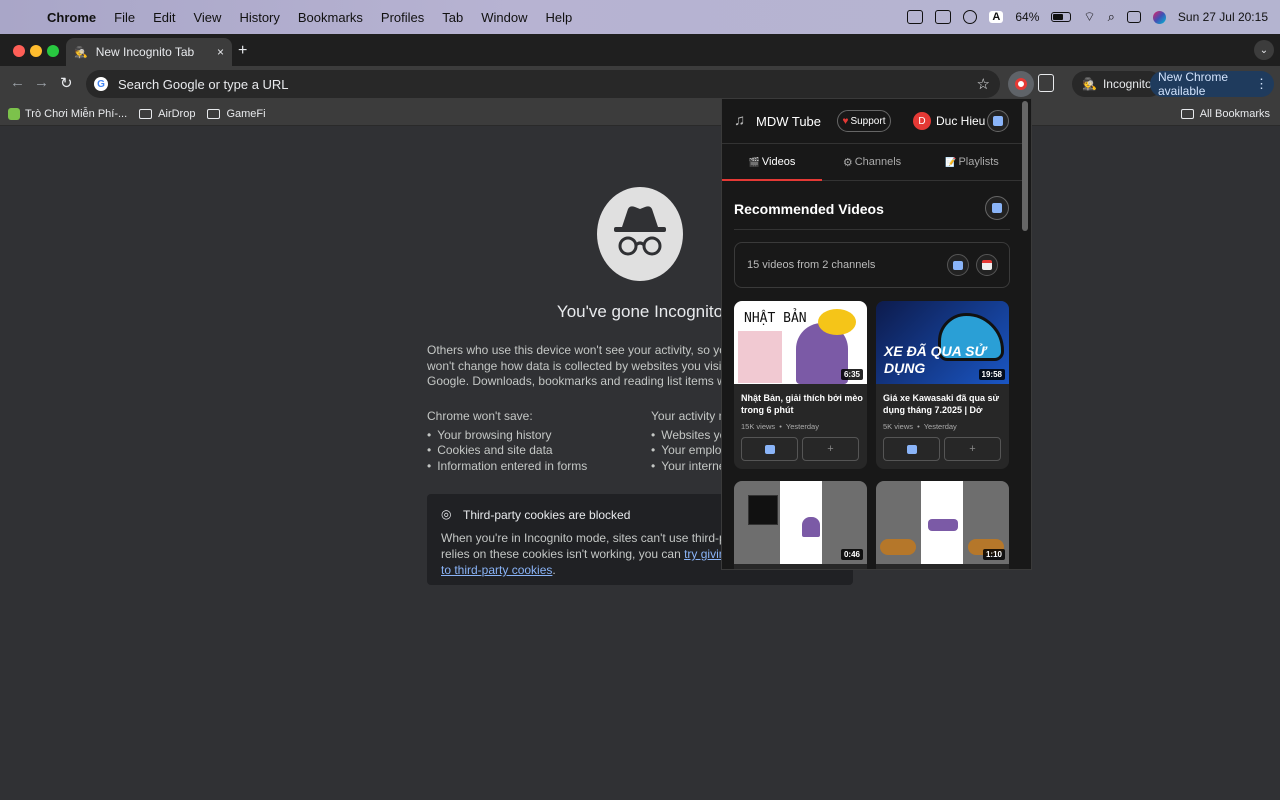 The width and height of the screenshot is (1280, 800). Describe the element at coordinates (958, 265) in the screenshot. I see `grid-view-button` at that location.